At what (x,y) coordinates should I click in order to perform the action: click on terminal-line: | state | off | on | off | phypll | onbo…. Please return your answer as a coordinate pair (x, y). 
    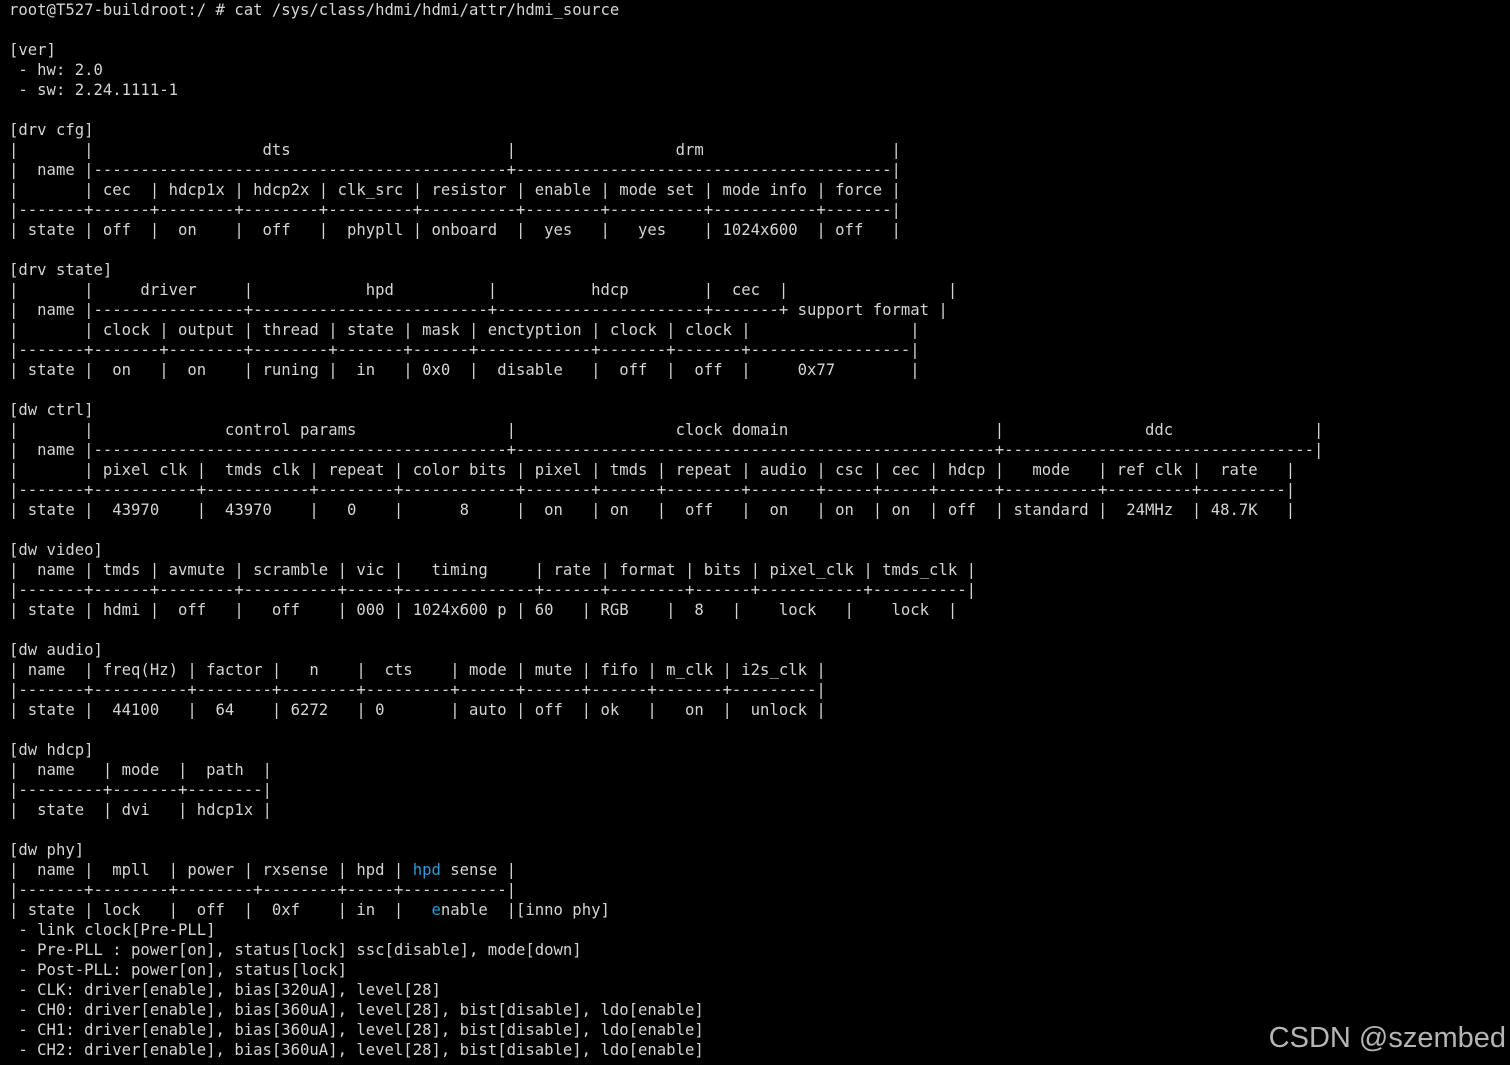
    Looking at the image, I should click on (455, 230).